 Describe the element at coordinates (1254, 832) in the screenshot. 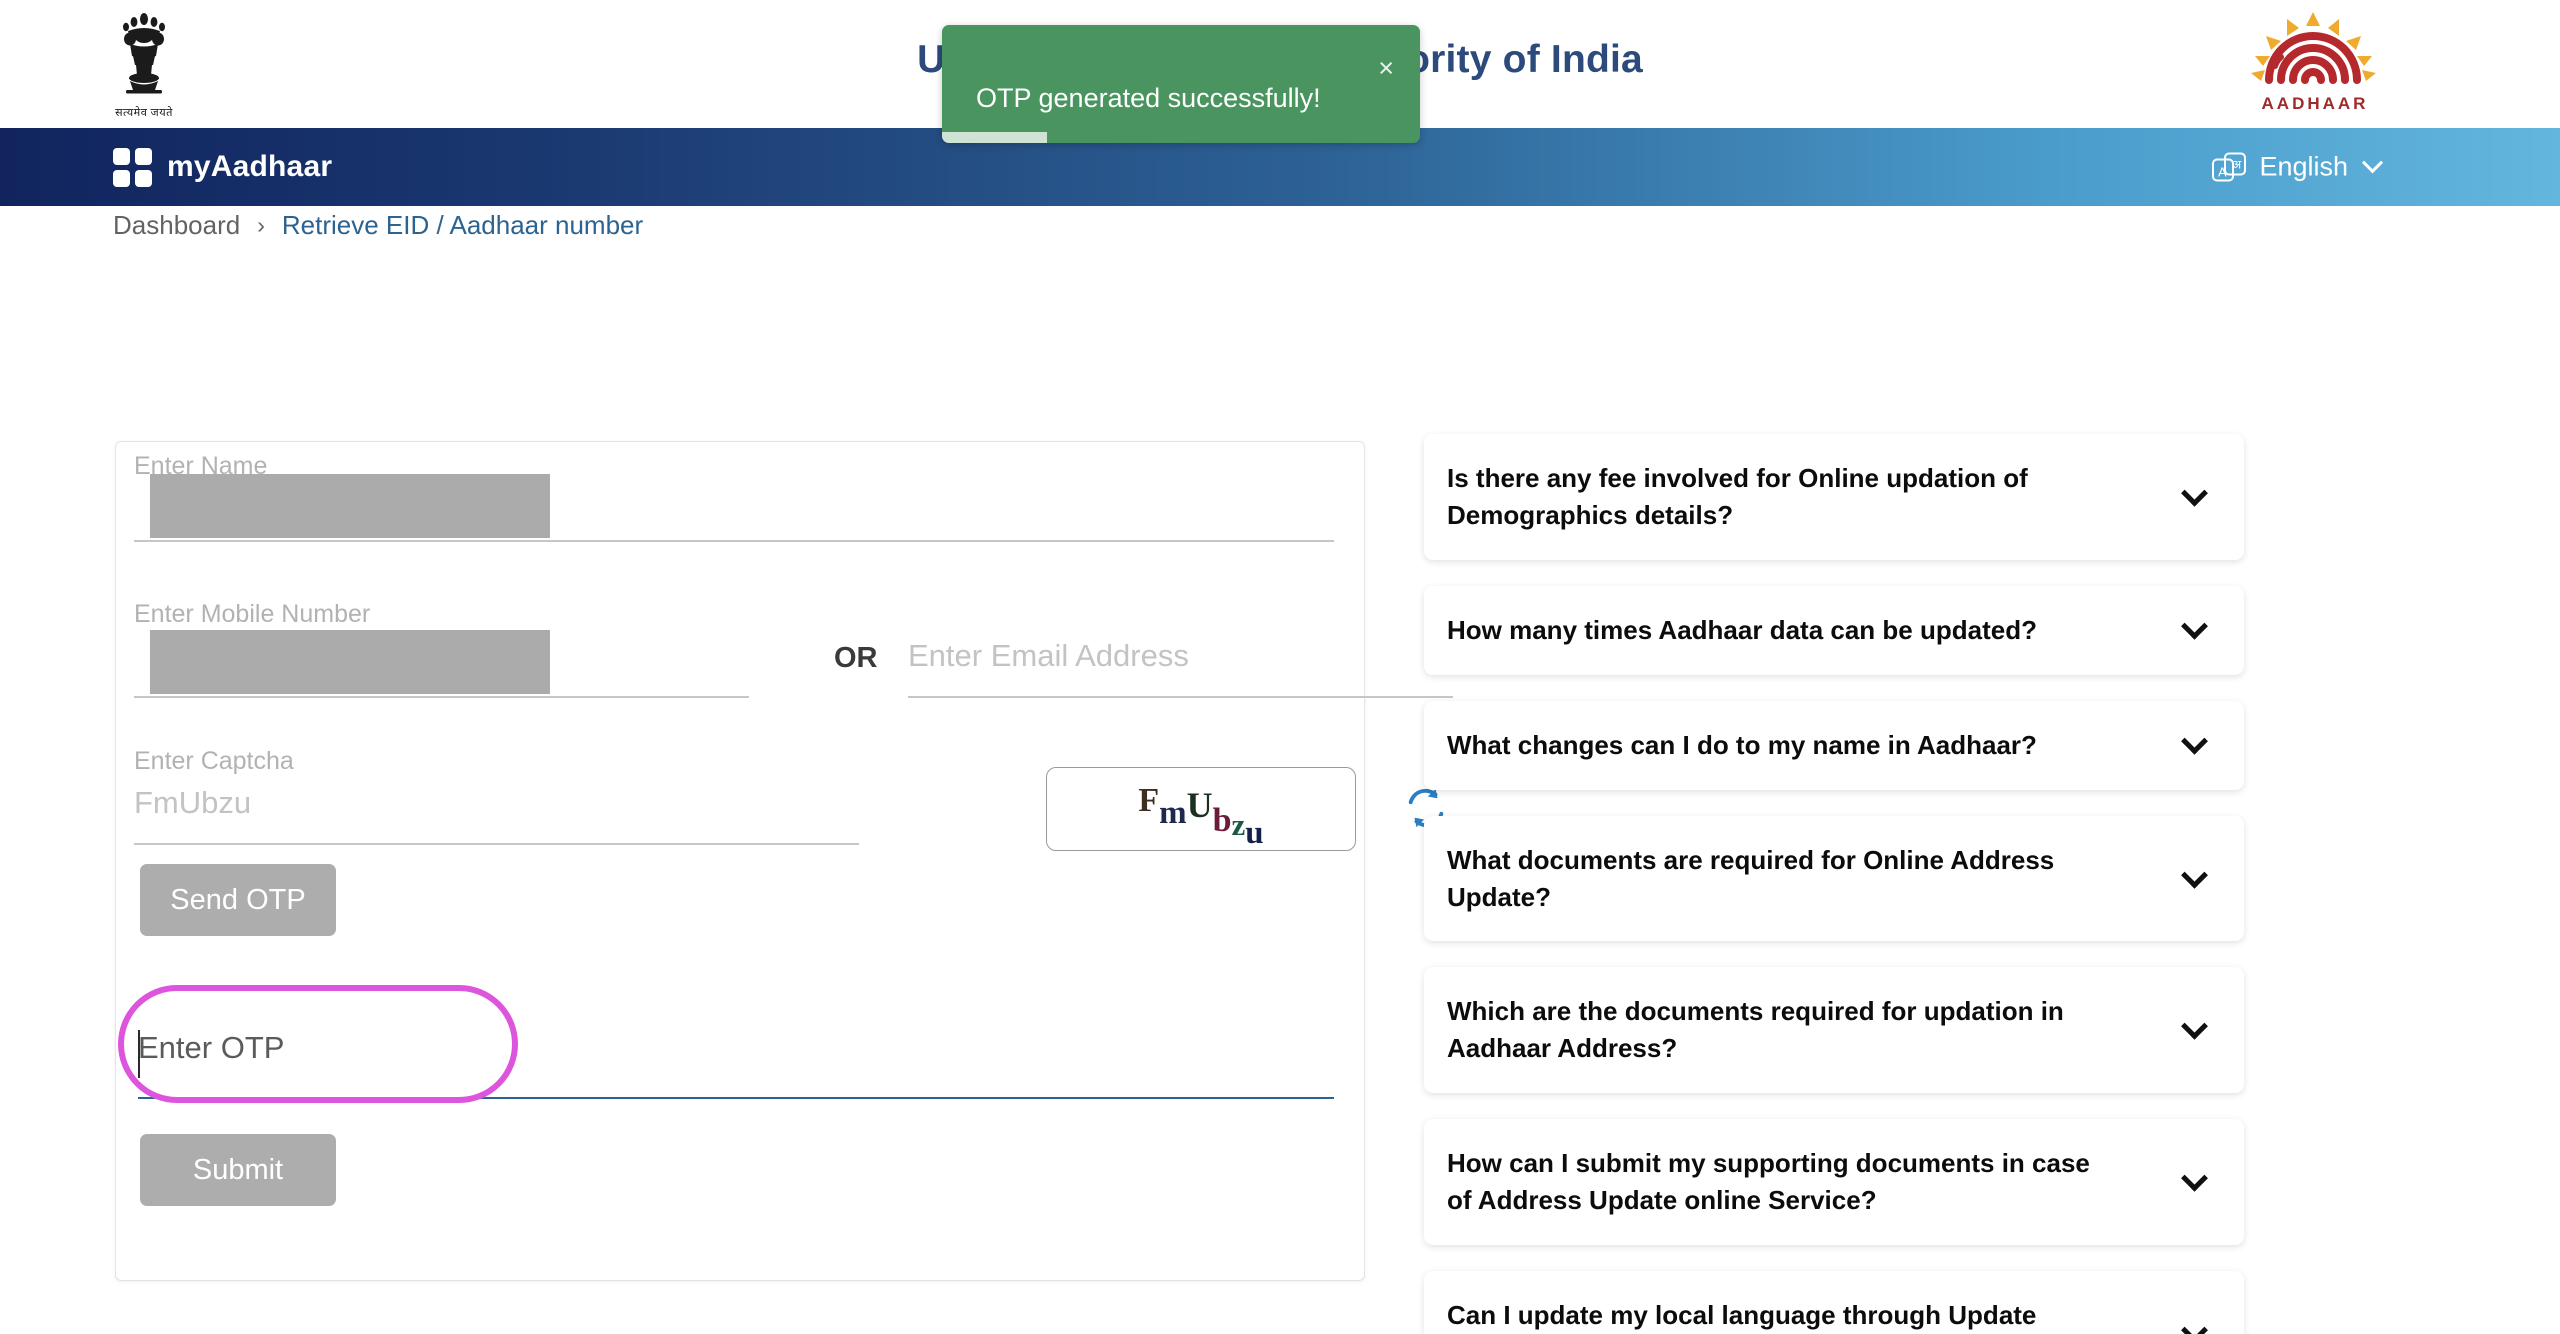

I see `captcha-char: u` at that location.